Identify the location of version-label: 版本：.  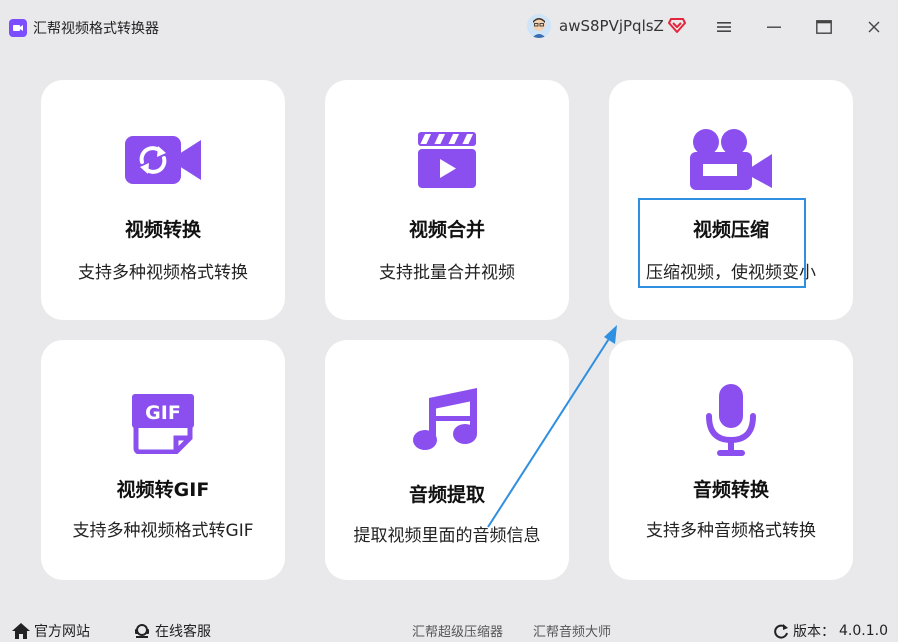
(814, 632).